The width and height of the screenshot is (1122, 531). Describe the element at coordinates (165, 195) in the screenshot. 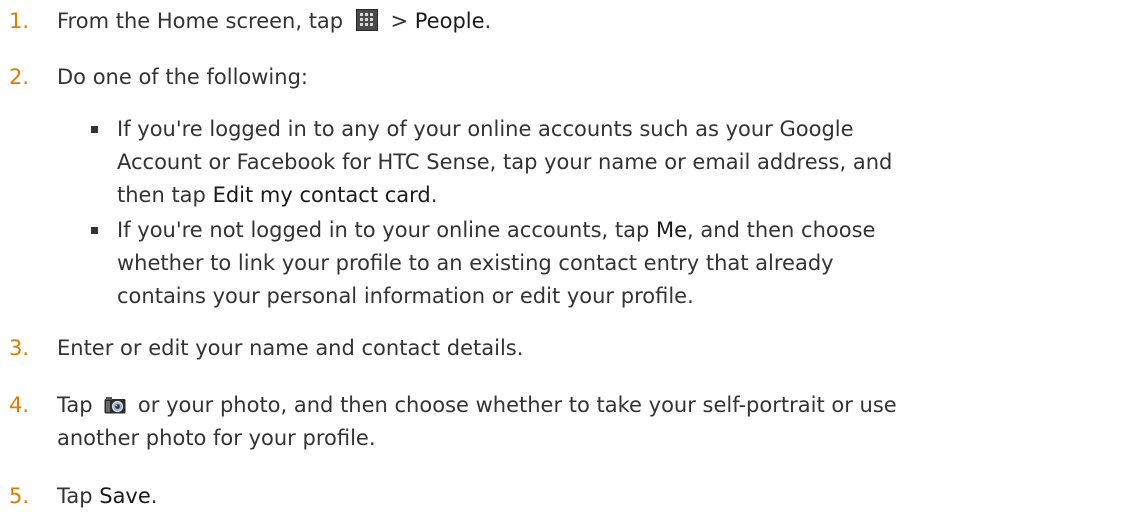

I see `bullet-line: then tap` at that location.